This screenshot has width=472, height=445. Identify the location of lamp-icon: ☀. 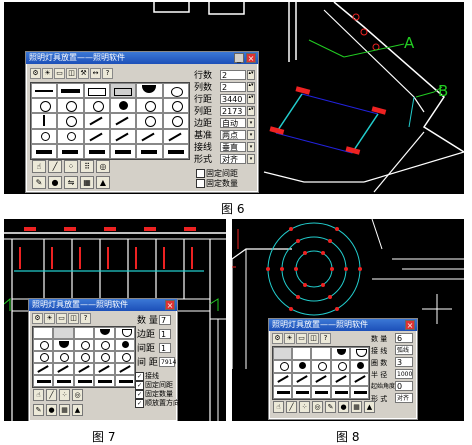
(289, 338).